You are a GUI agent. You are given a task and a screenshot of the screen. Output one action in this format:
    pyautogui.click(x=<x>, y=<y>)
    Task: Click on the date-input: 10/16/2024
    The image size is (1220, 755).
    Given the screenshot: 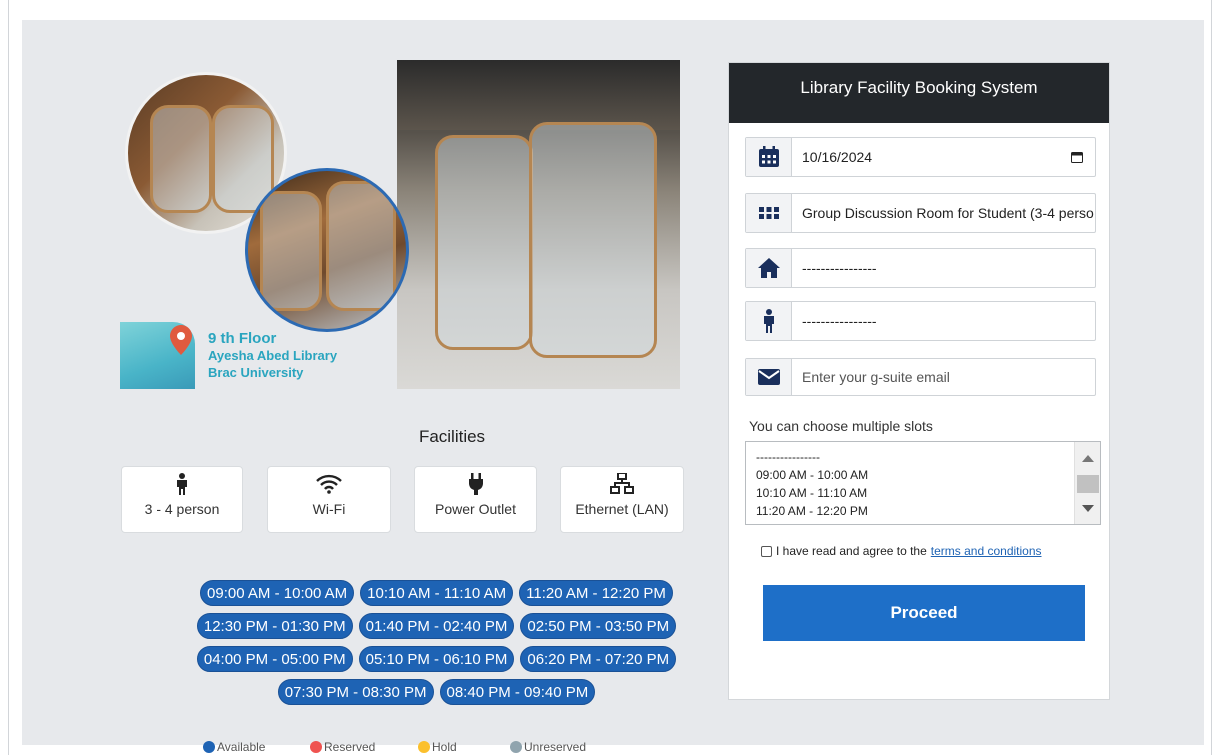 What is the action you would take?
    pyautogui.click(x=925, y=157)
    